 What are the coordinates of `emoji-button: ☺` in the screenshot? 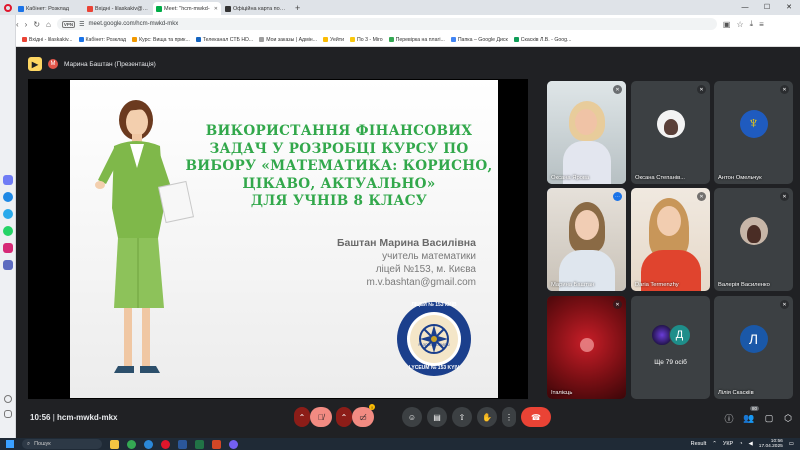 It's located at (412, 417).